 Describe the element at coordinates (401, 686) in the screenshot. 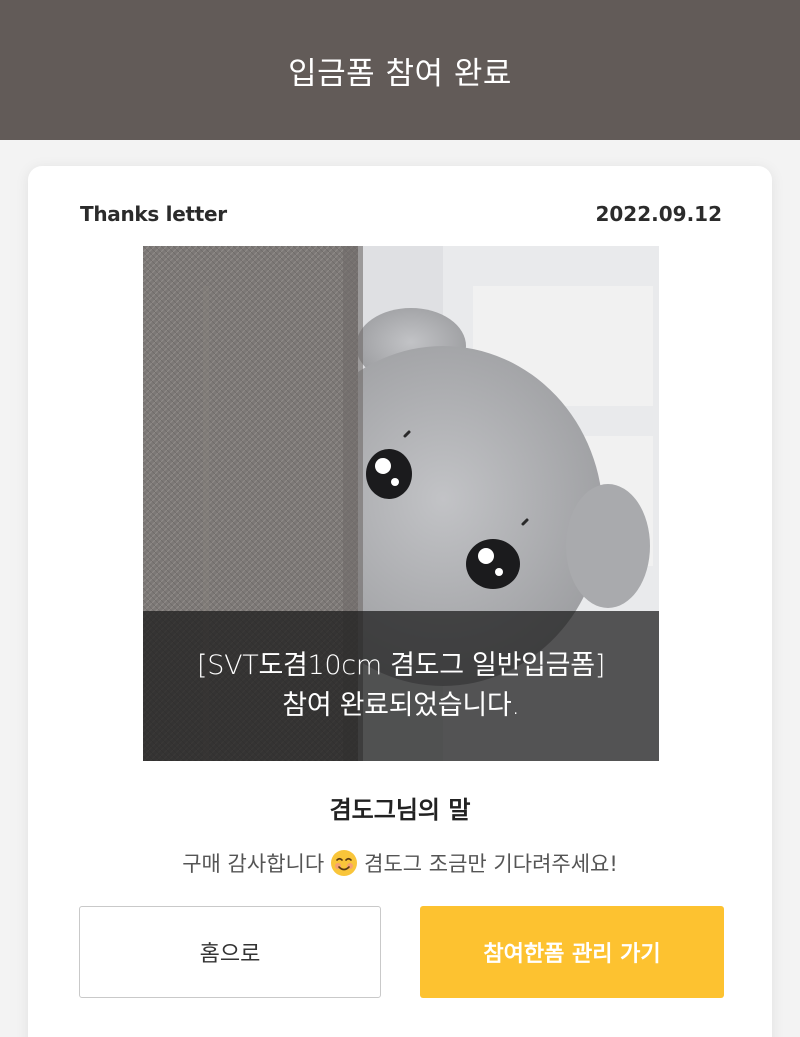

I see `image-caption-overlay: [SVT도겸10cm 겸도그 일반입금폼] 참여 완료되었습니다.` at that location.